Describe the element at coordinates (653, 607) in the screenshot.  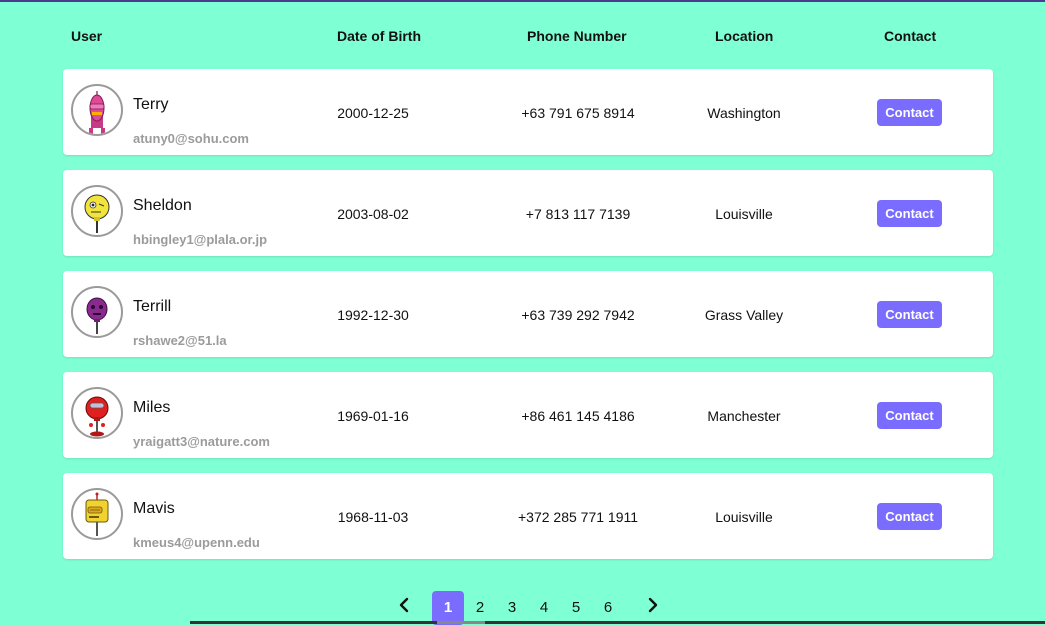
I see `chevron-right-icon` at that location.